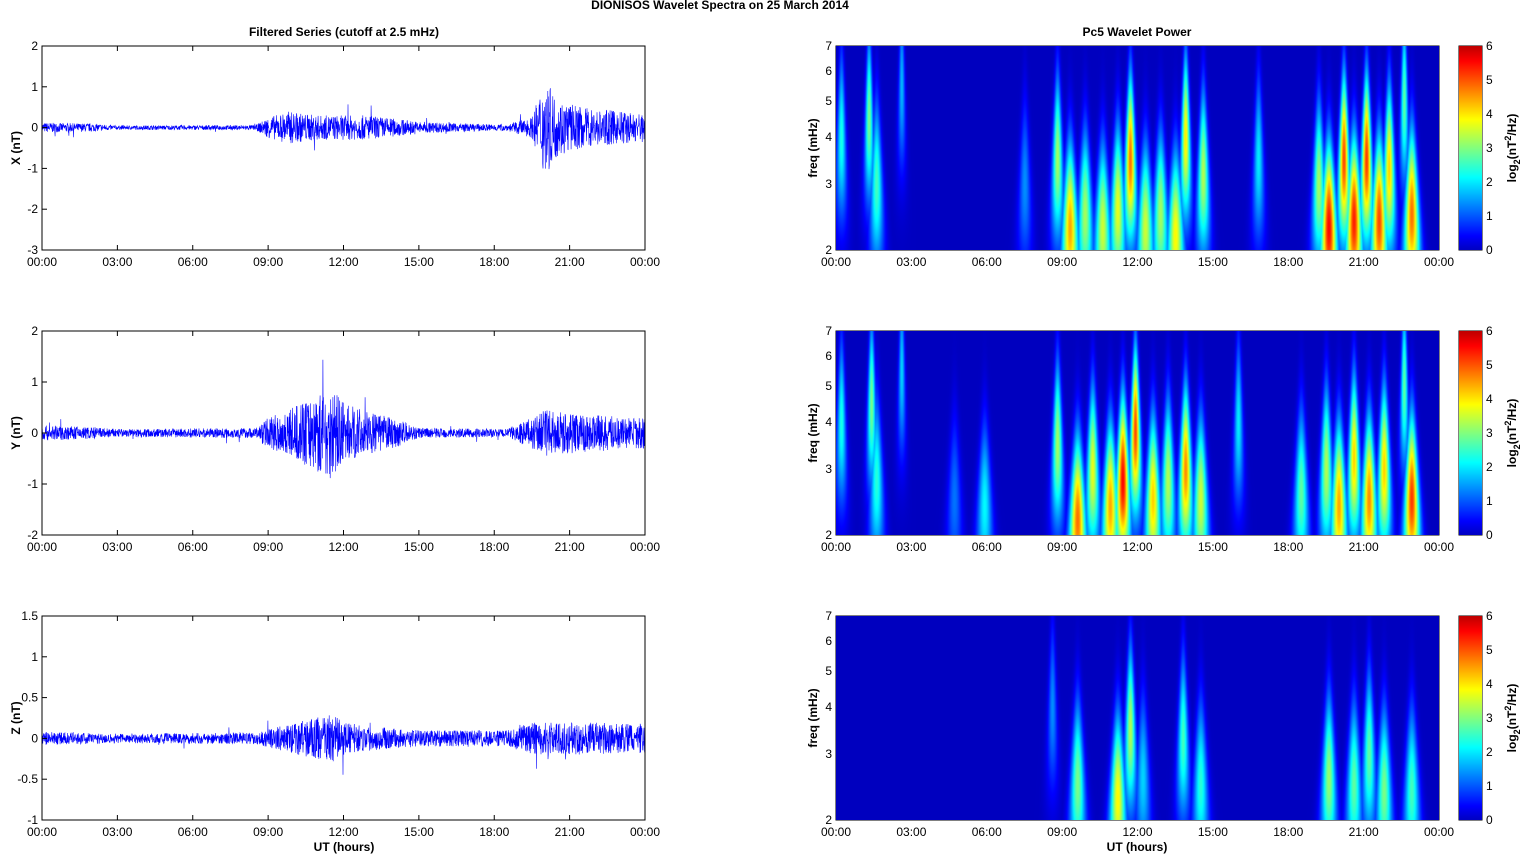 Image resolution: width=1521 pixels, height=854 pixels. Describe the element at coordinates (1137, 847) in the screenshot. I see `right-xlabel: UT (hours)` at that location.